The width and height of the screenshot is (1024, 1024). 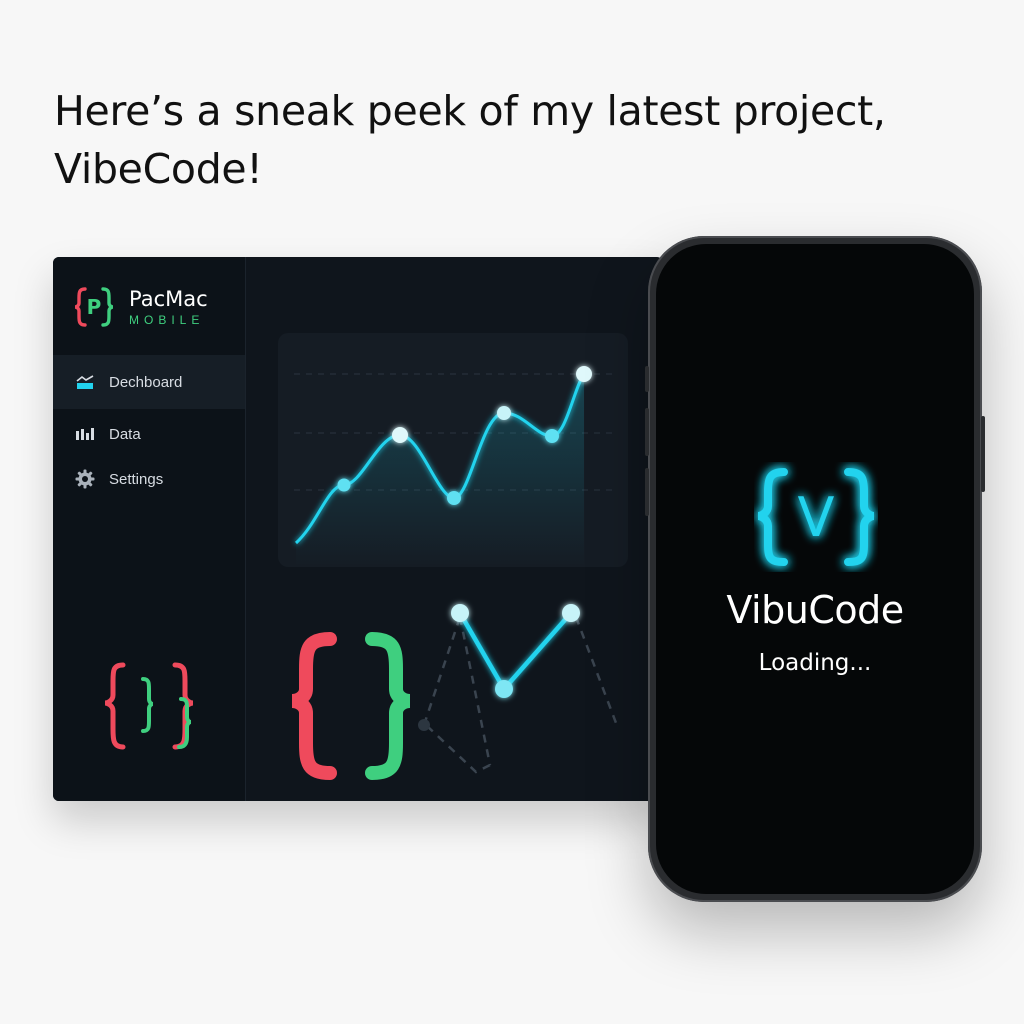 I want to click on brand-logo-icon: P, so click(x=94, y=307).